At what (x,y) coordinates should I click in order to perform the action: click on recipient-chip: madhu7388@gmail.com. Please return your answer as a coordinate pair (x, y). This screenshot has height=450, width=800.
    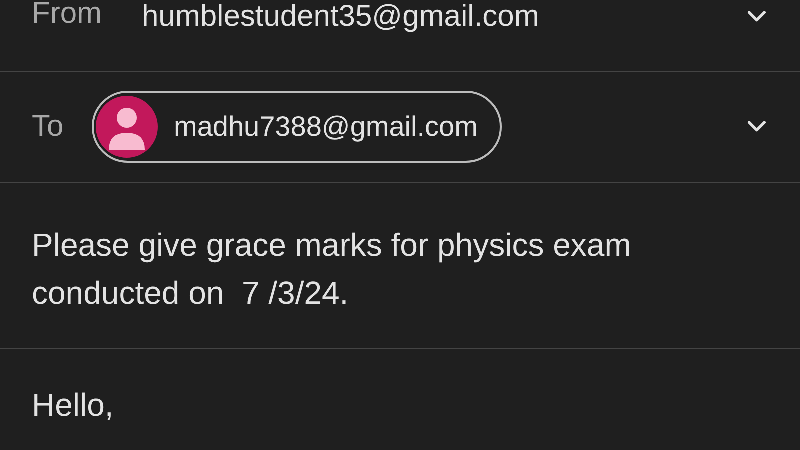
    Looking at the image, I should click on (297, 127).